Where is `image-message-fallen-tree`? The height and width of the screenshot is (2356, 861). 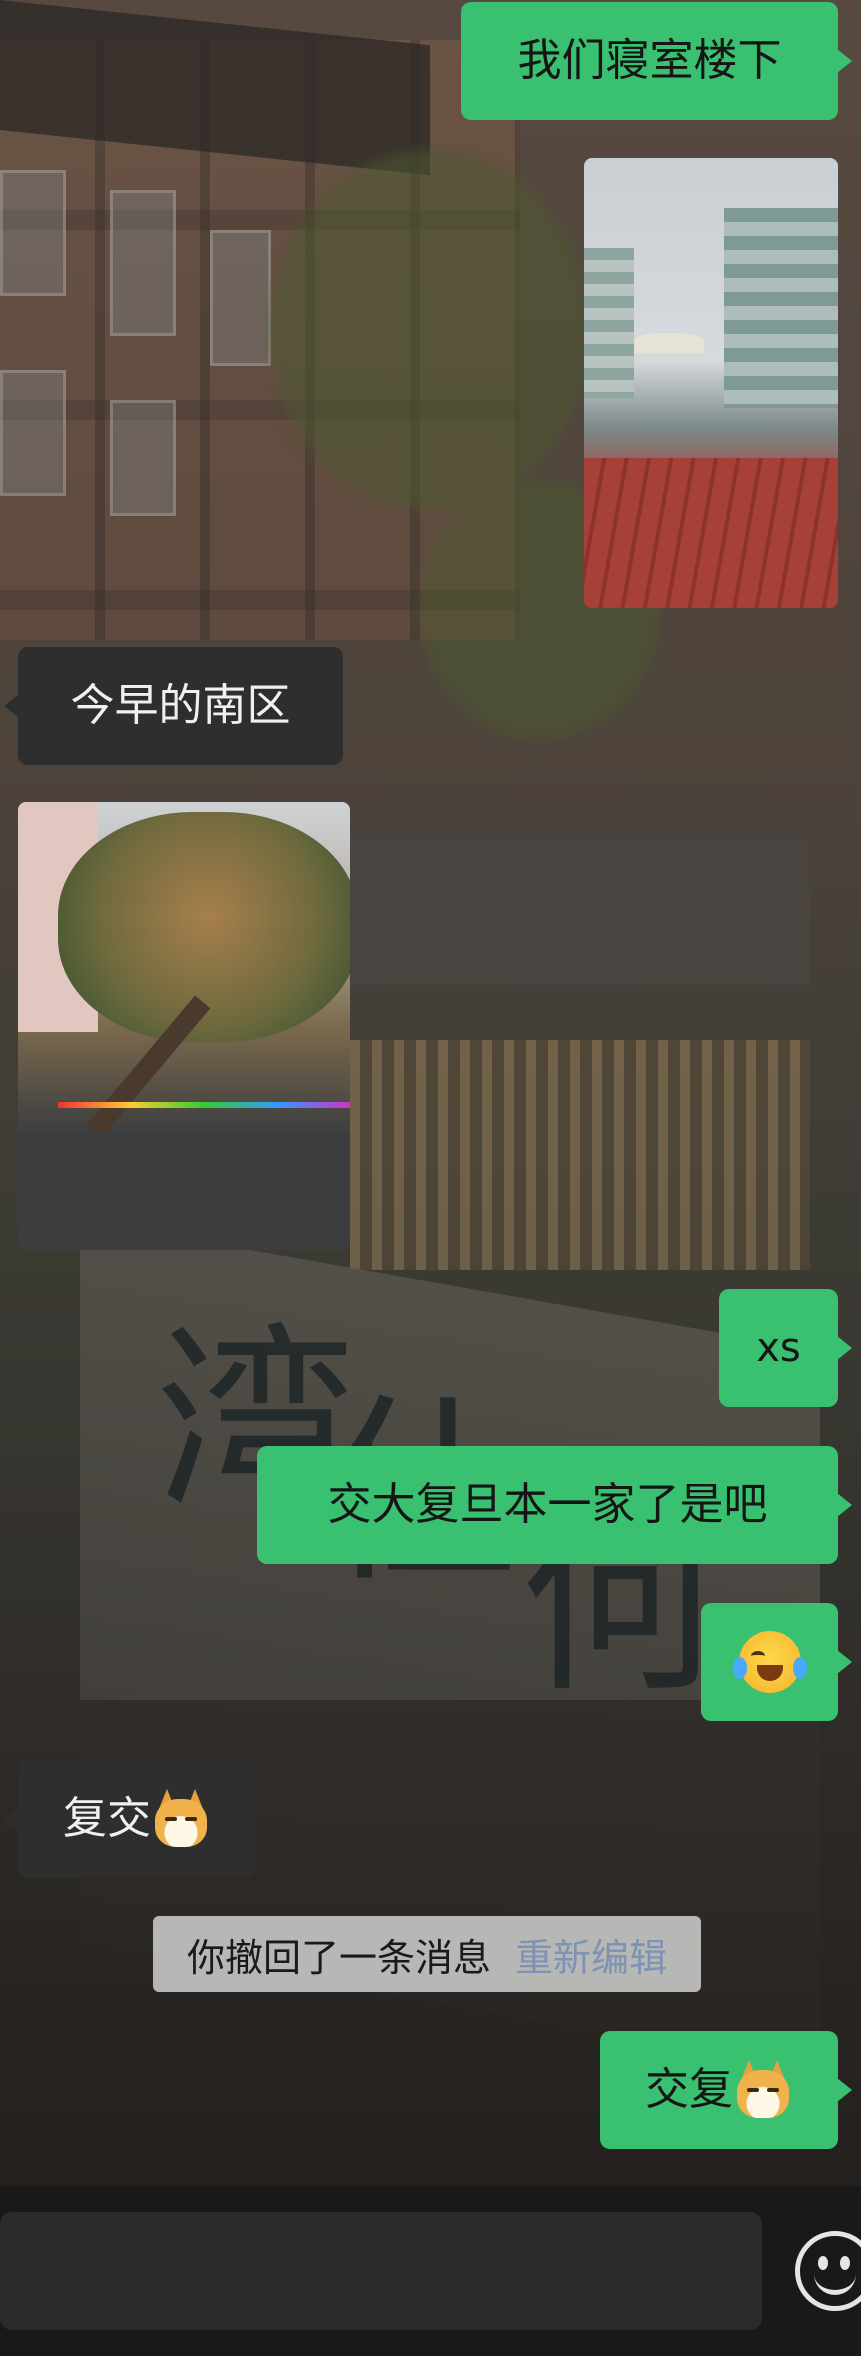 image-message-fallen-tree is located at coordinates (184, 1026).